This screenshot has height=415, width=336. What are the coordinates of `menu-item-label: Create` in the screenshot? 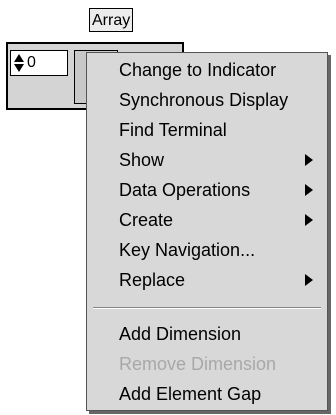 It's located at (146, 220).